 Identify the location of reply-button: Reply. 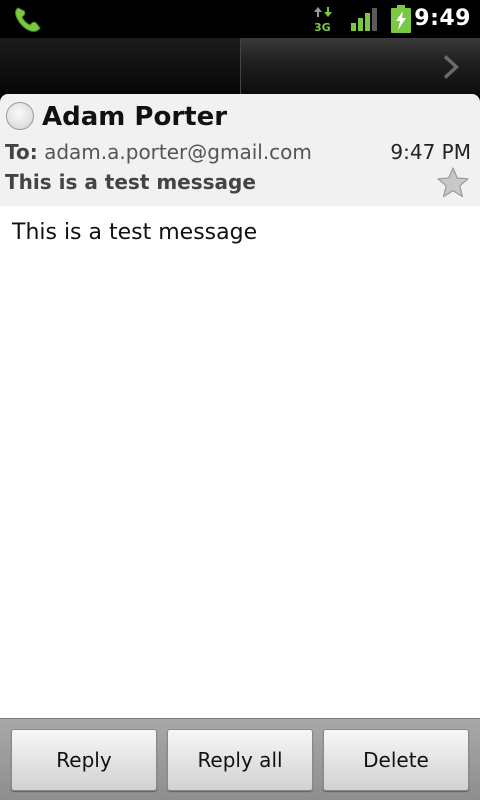
(84, 760).